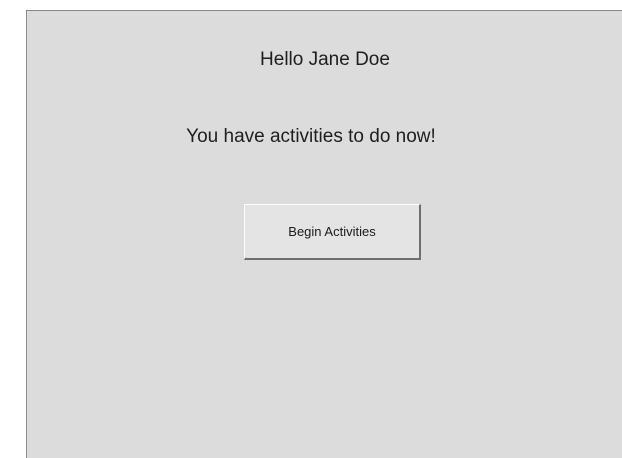 This screenshot has width=622, height=458. What do you see at coordinates (325, 59) in the screenshot?
I see `greeting-heading: Hello Jane Doe` at bounding box center [325, 59].